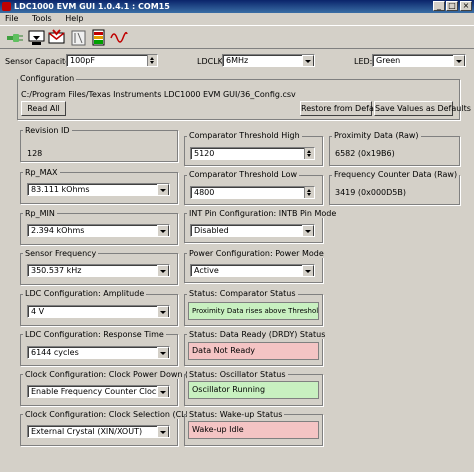 The width and height of the screenshot is (474, 472). What do you see at coordinates (97, 36) in the screenshot?
I see `battery-icon` at bounding box center [97, 36].